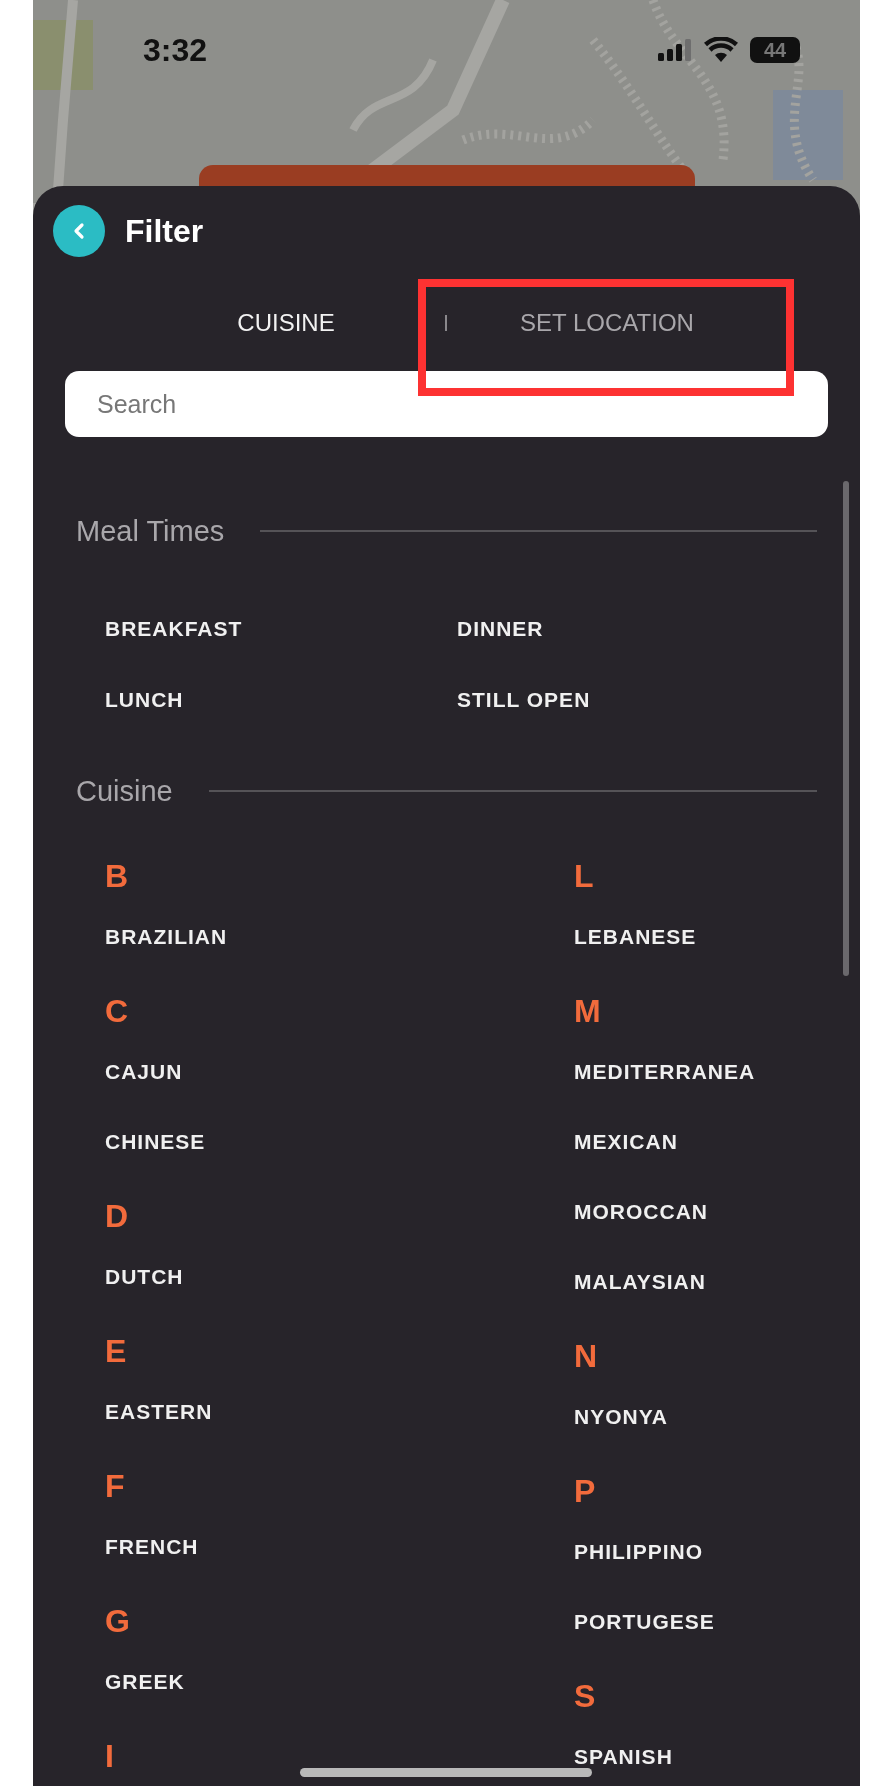 Image resolution: width=876 pixels, height=1786 pixels. What do you see at coordinates (124, 791) in the screenshot?
I see `section-heading: Cuisine` at bounding box center [124, 791].